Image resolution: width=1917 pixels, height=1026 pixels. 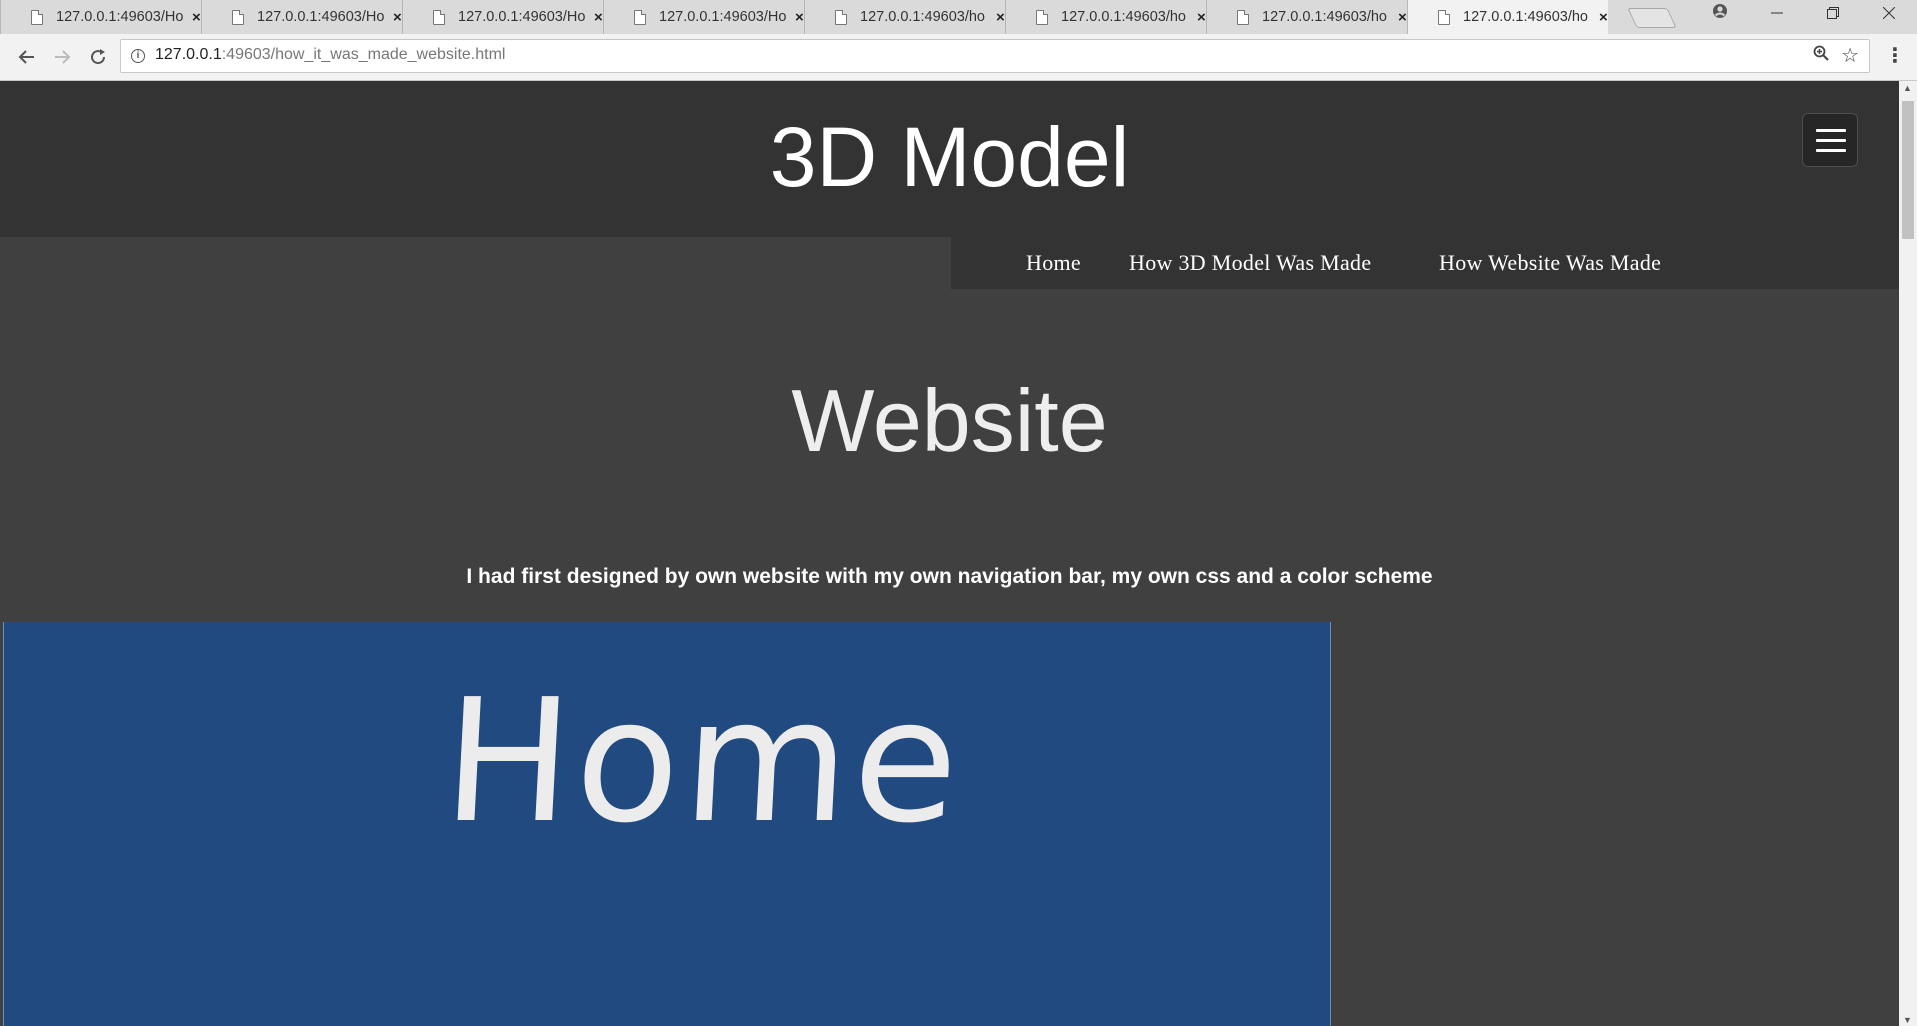 What do you see at coordinates (1908, 553) in the screenshot?
I see `scrollbar: ▲ ▼` at bounding box center [1908, 553].